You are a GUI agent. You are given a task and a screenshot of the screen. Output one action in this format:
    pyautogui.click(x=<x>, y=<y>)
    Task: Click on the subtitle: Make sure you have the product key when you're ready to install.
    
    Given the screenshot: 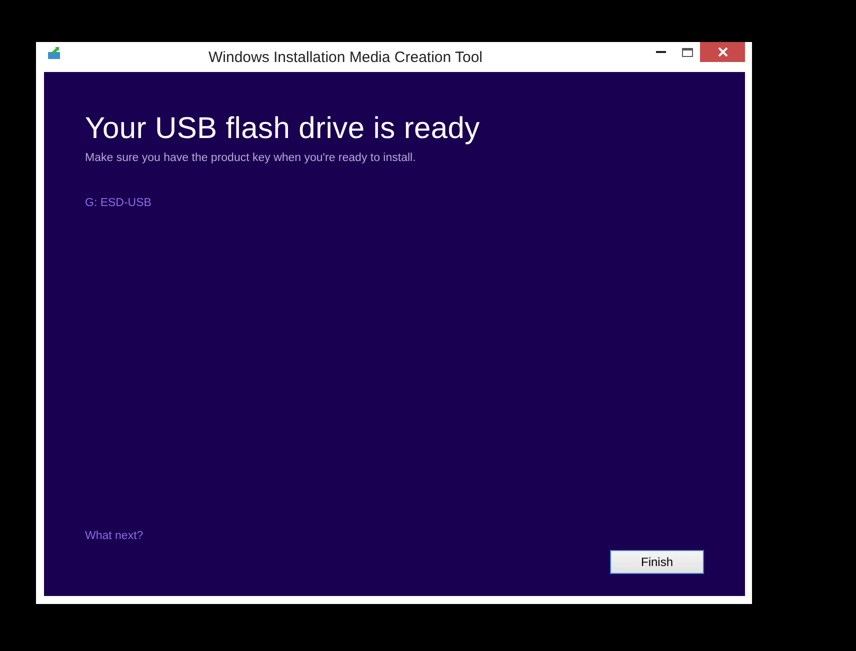 What is the action you would take?
    pyautogui.click(x=251, y=158)
    